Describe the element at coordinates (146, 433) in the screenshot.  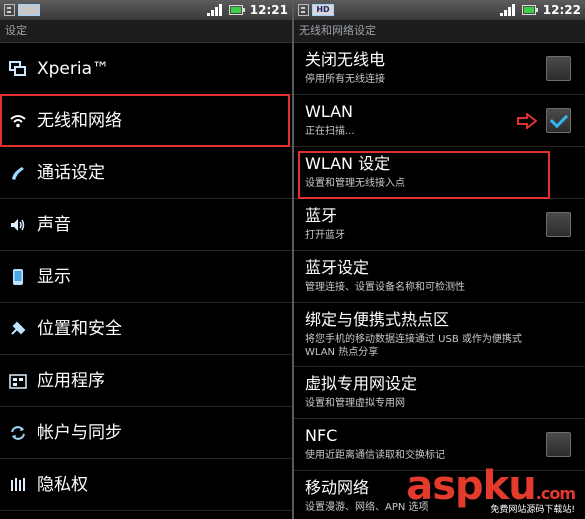
I see `settings-item-accounts: 帐户与同步` at that location.